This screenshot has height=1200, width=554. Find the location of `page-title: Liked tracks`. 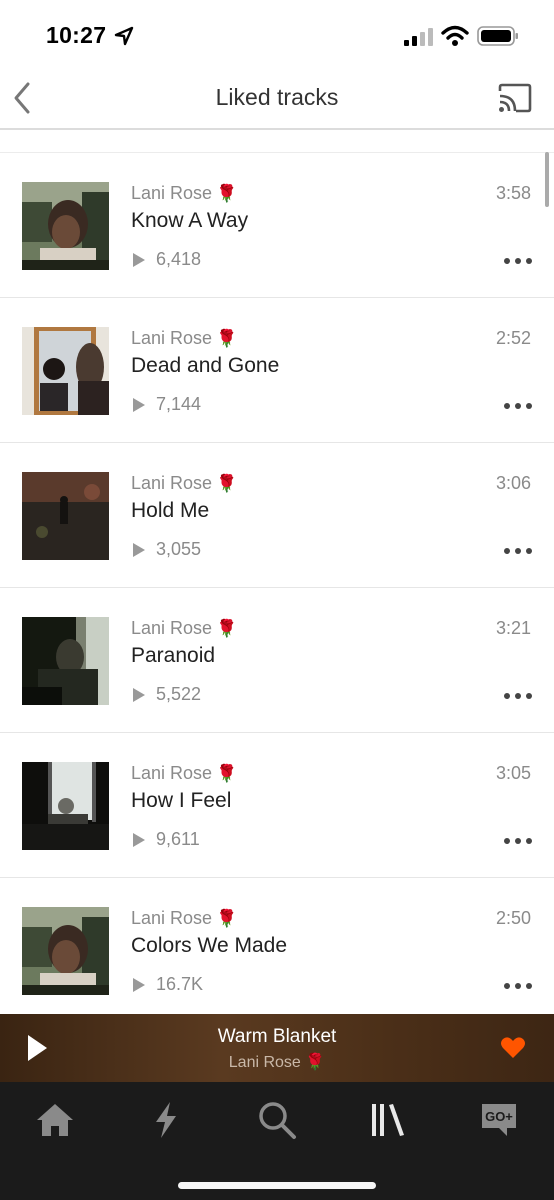

page-title: Liked tracks is located at coordinates (277, 97).